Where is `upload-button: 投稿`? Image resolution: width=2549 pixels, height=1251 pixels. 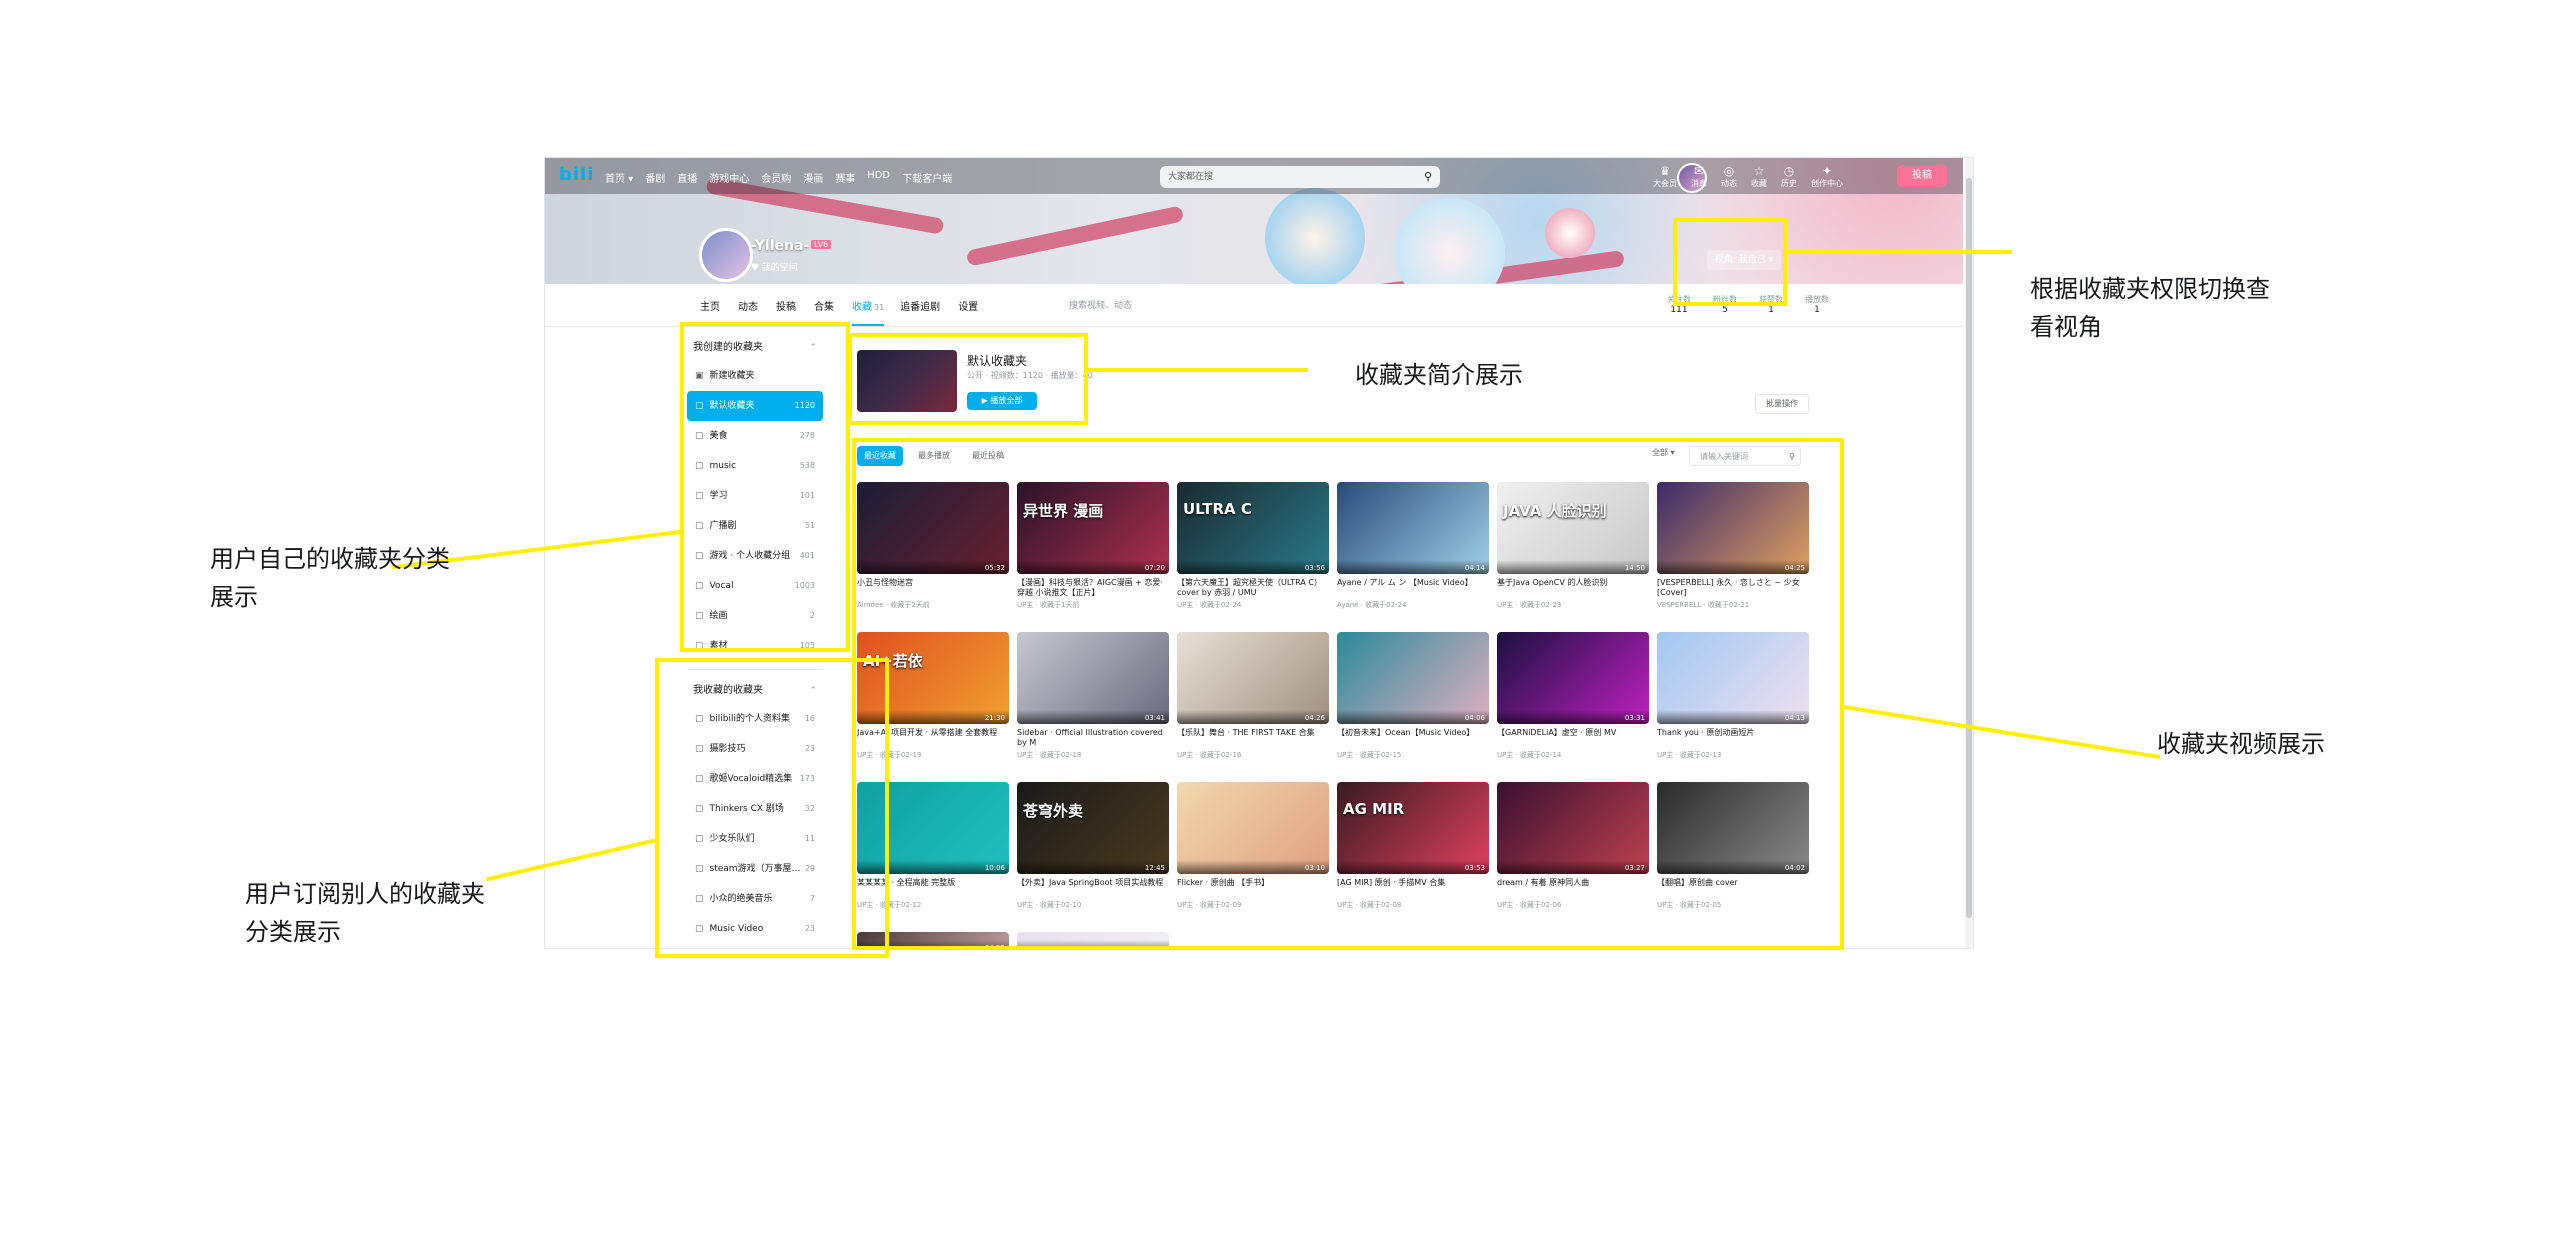 upload-button: 投稿 is located at coordinates (1922, 176).